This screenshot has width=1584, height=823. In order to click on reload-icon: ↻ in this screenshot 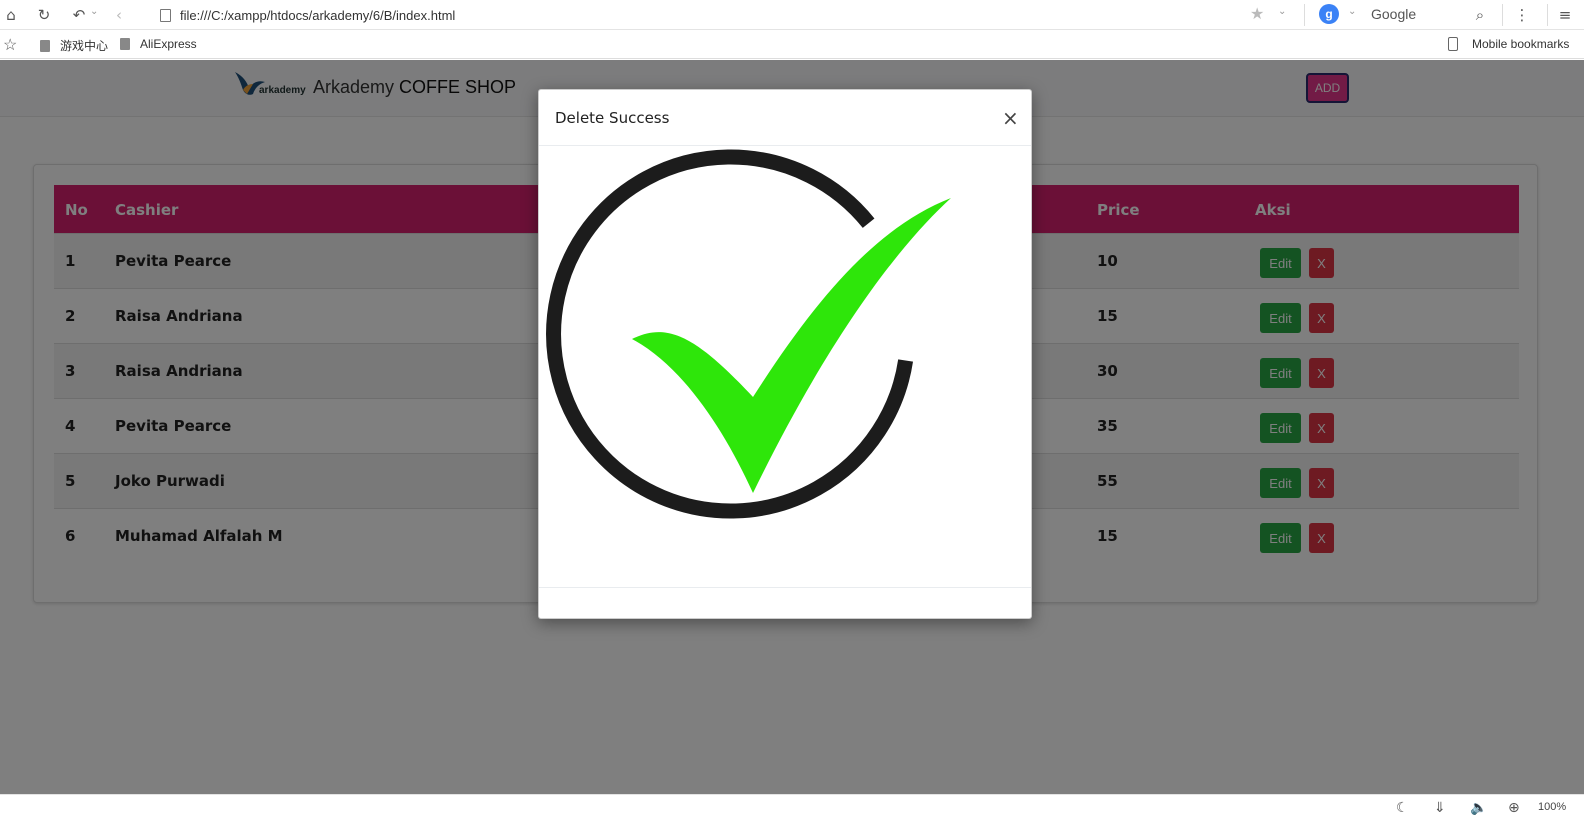, I will do `click(44, 15)`.